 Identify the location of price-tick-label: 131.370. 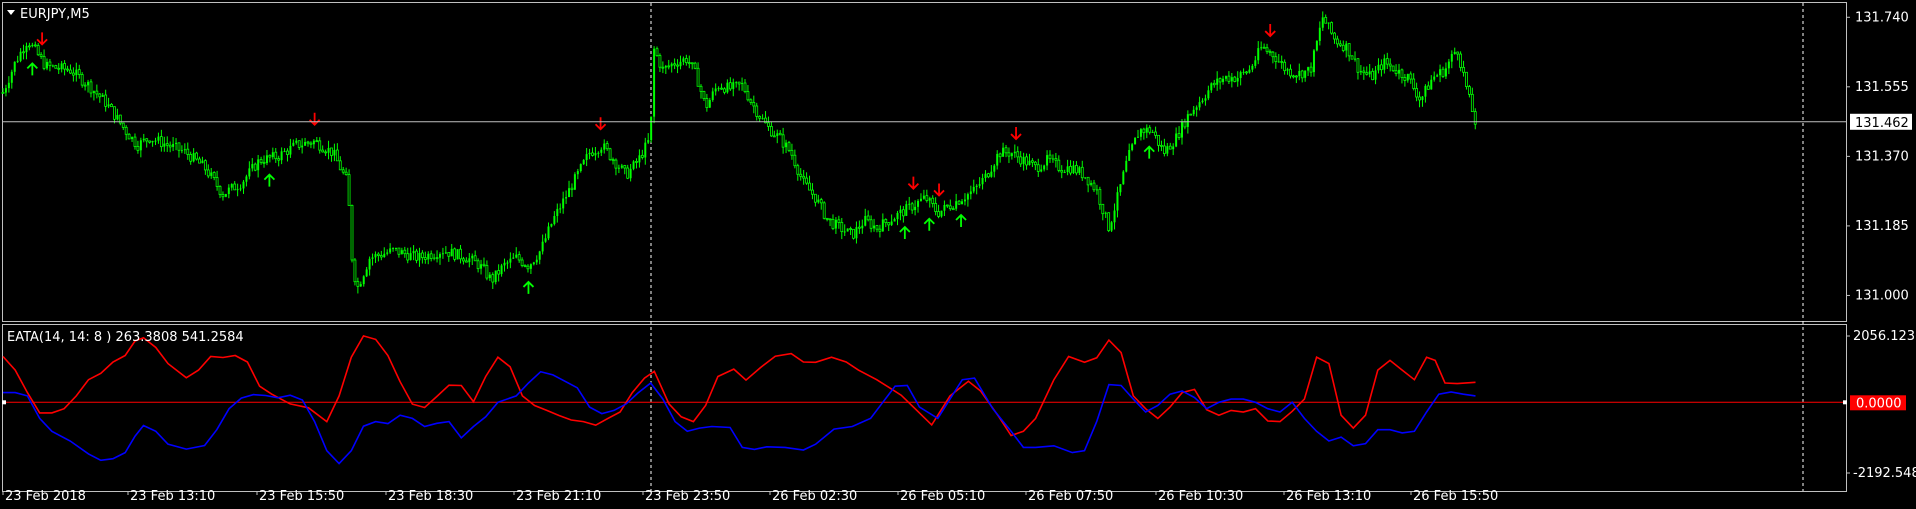
(1882, 156).